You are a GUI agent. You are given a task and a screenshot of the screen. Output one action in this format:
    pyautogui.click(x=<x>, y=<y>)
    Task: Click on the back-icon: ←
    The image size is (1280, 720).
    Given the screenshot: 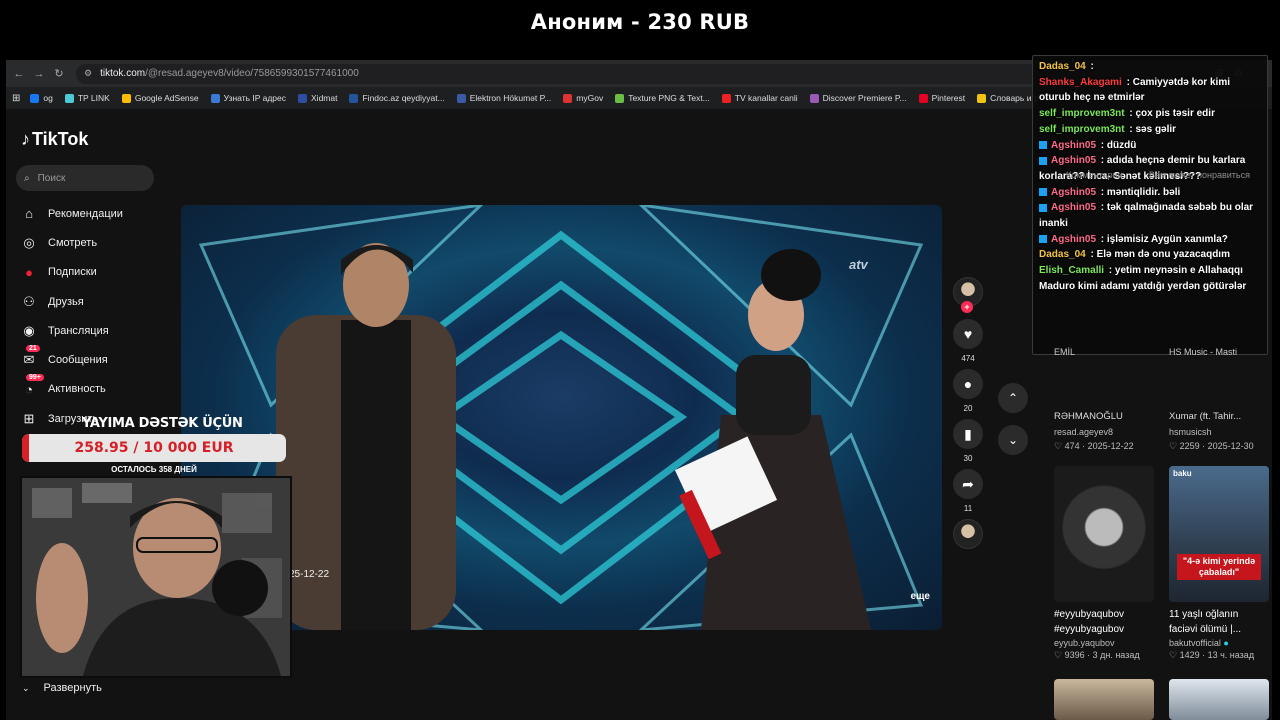 What is the action you would take?
    pyautogui.click(x=19, y=74)
    